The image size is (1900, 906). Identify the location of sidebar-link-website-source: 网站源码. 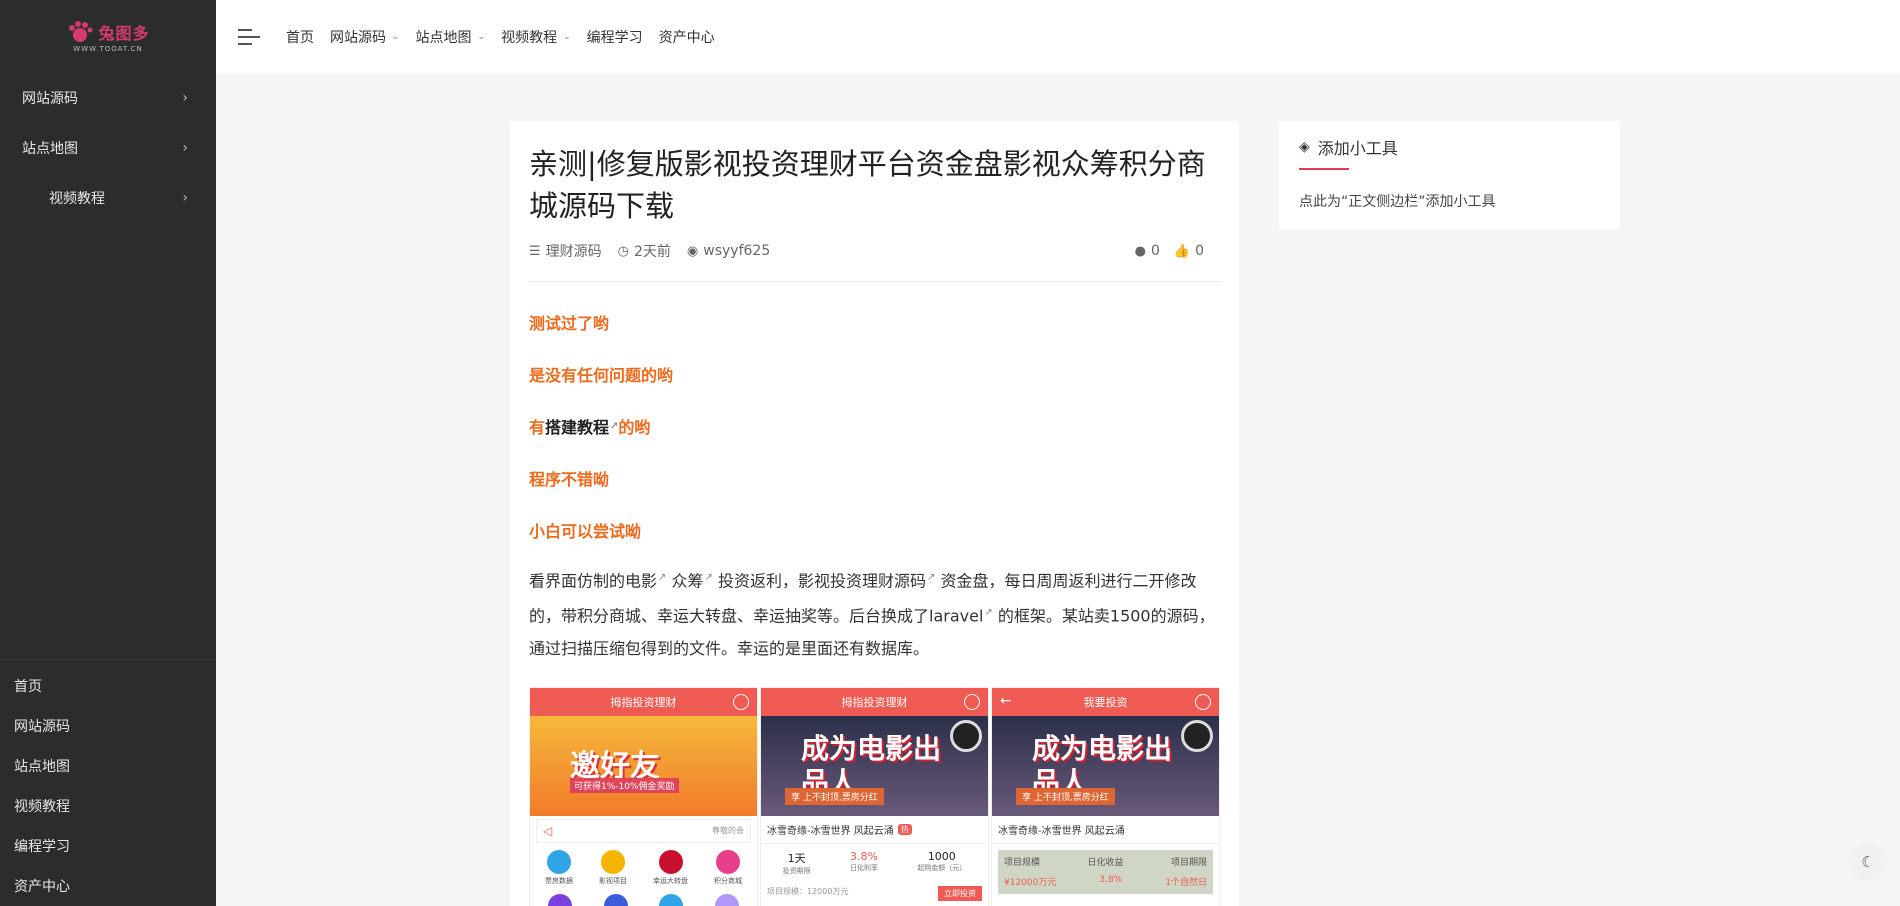
(108, 726).